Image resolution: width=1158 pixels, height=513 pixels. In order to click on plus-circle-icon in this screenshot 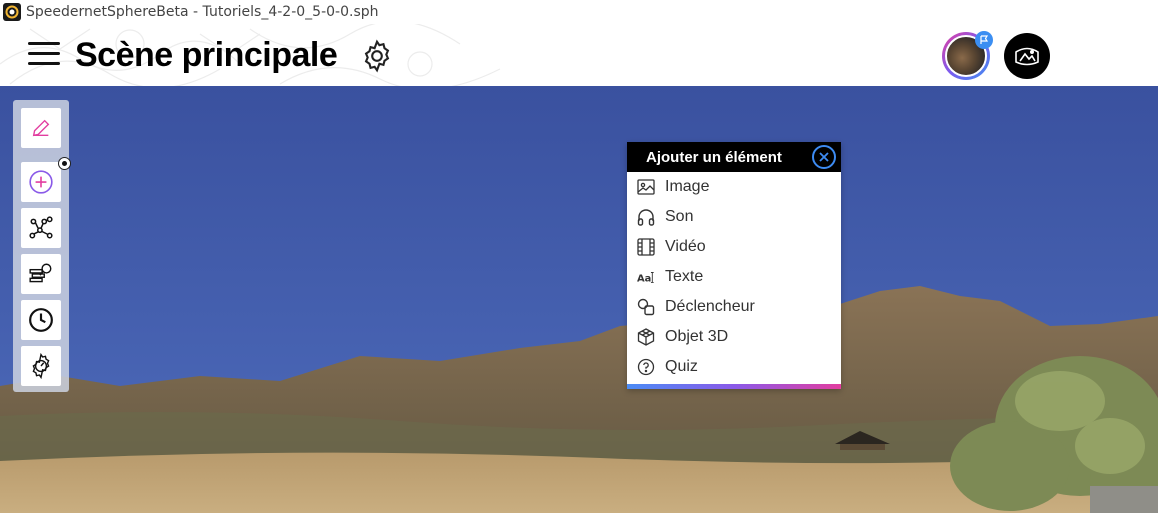, I will do `click(41, 182)`.